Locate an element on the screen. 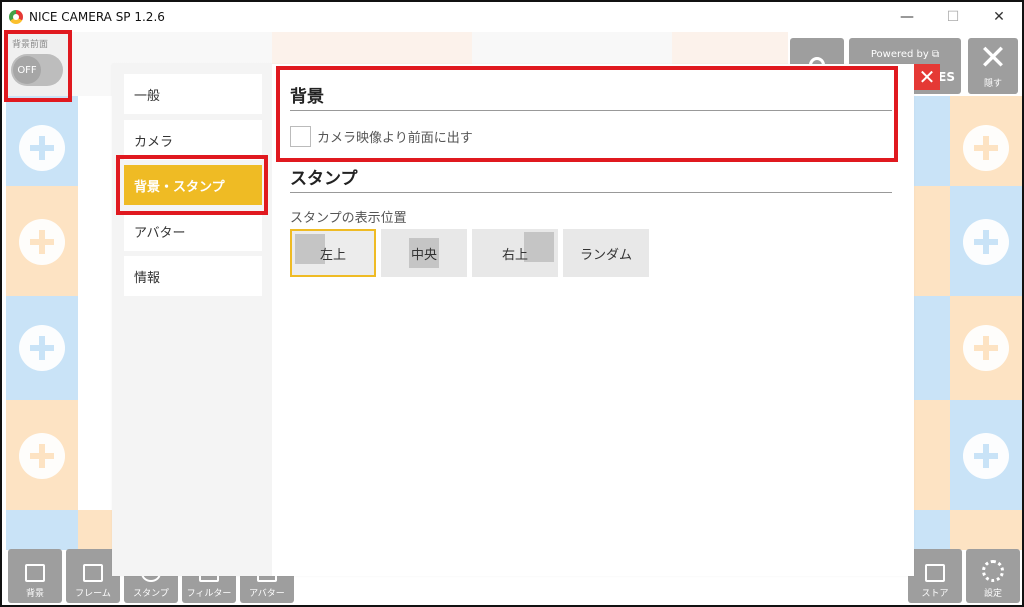 The image size is (1024, 607). position-label: 中央 is located at coordinates (423, 255).